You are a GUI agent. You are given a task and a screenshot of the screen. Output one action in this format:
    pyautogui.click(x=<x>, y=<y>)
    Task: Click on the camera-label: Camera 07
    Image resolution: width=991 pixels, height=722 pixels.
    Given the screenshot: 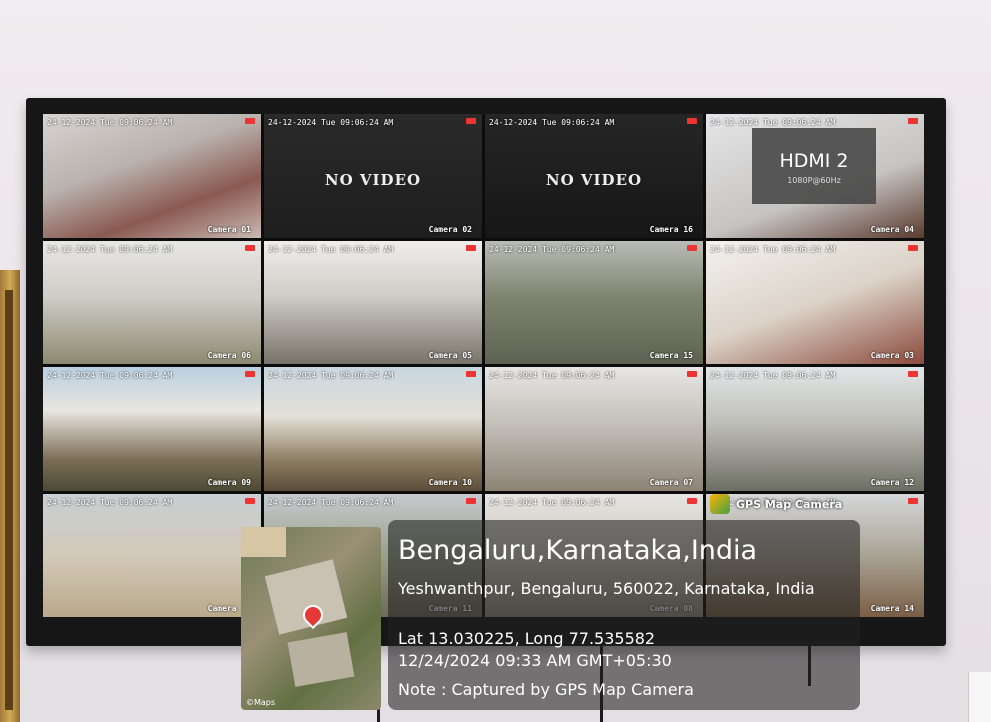 What is the action you would take?
    pyautogui.click(x=671, y=482)
    